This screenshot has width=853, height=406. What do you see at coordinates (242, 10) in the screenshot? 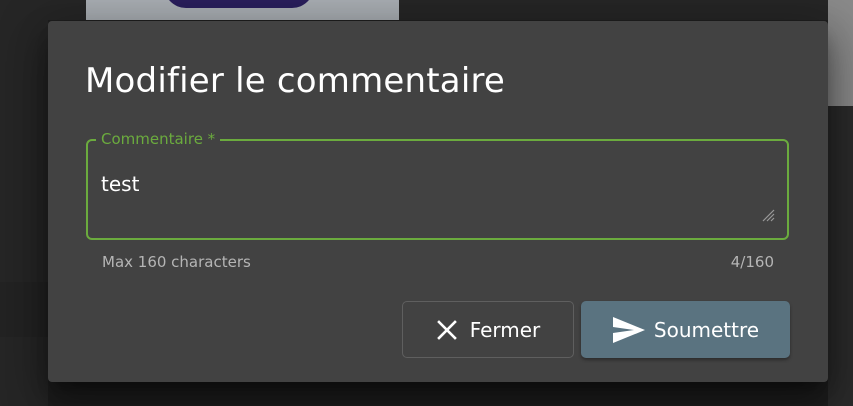
I see `background-thumbnail-image` at bounding box center [242, 10].